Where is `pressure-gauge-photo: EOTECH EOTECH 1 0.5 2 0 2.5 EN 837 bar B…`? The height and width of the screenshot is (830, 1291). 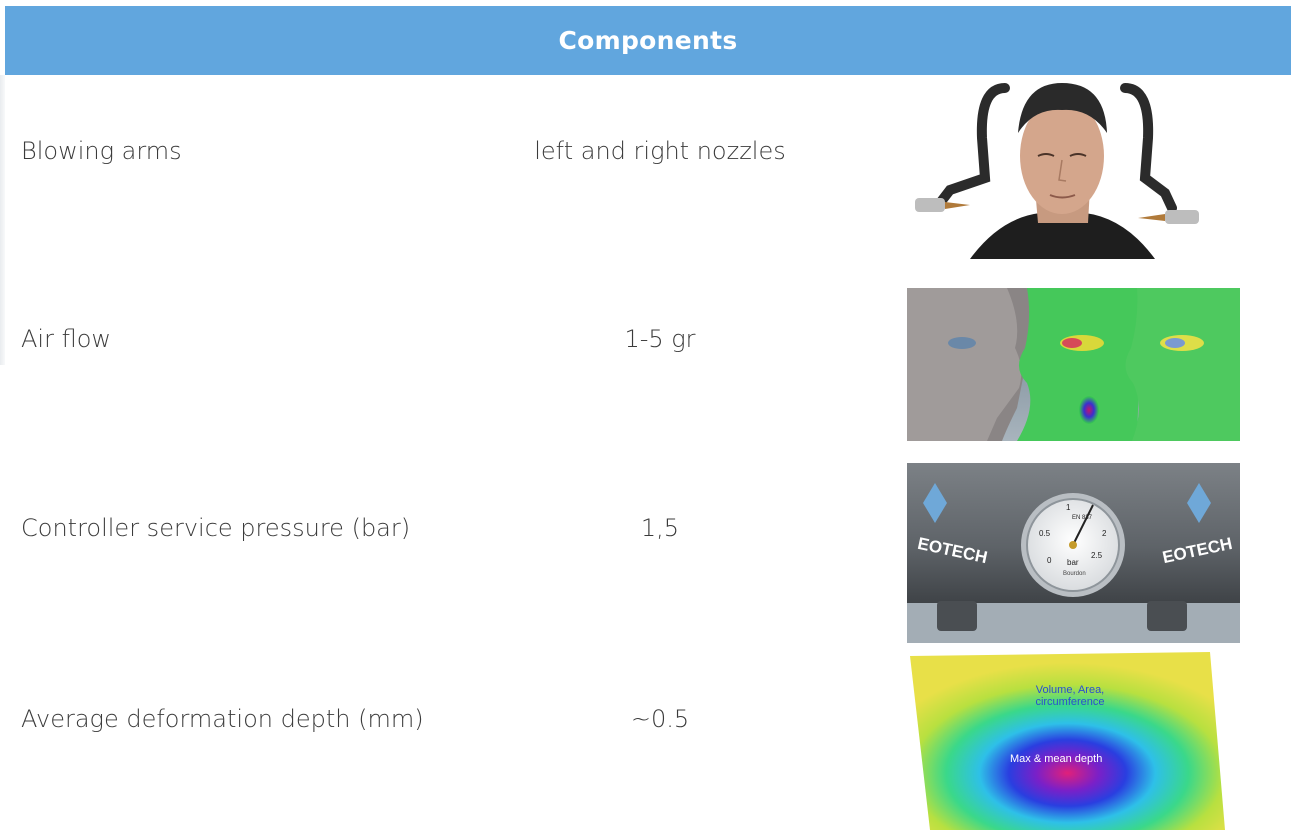
pressure-gauge-photo: EOTECH EOTECH 1 0.5 2 0 2.5 EN 837 bar B… is located at coordinates (1073, 553).